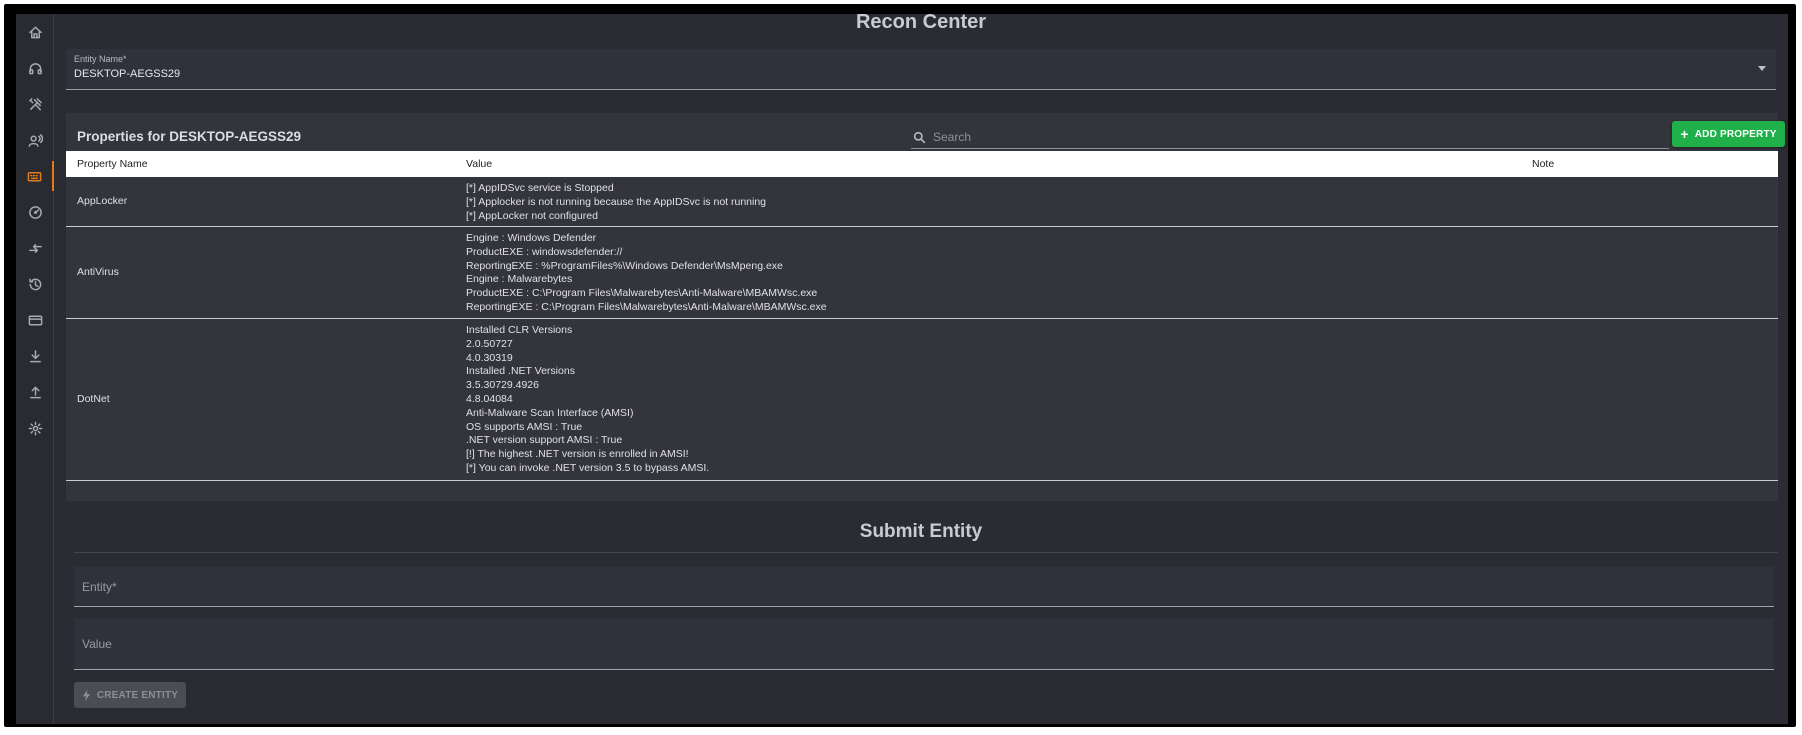 The height and width of the screenshot is (735, 1802). I want to click on entity-name-select: Entity Name* DESKTOP-AEGSS29, so click(921, 69).